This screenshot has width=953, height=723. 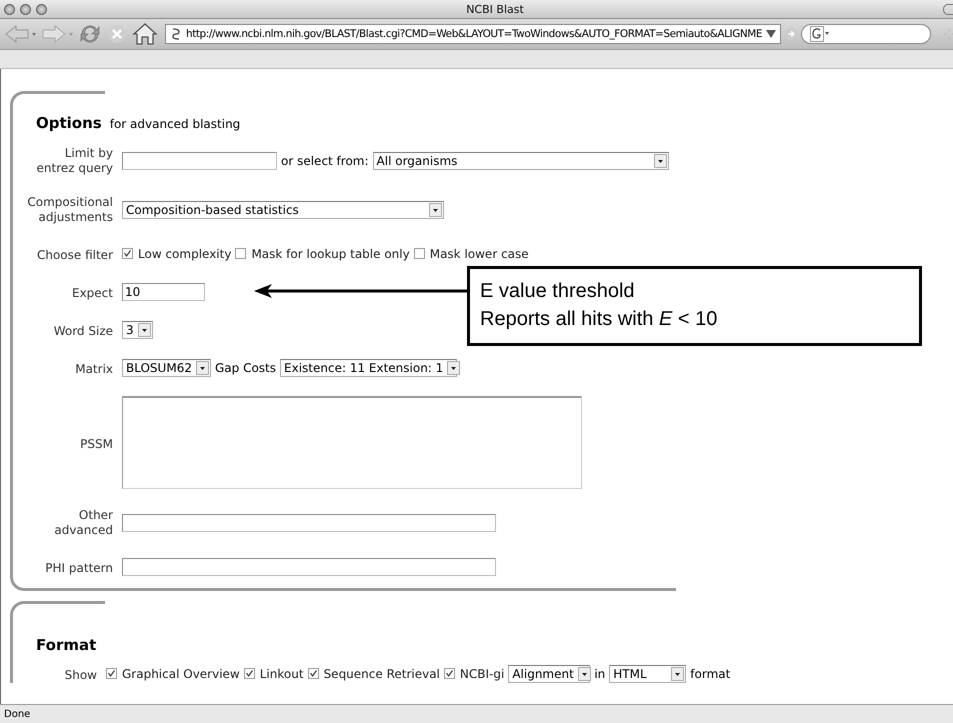 What do you see at coordinates (92, 293) in the screenshot?
I see `field-label: Expect` at bounding box center [92, 293].